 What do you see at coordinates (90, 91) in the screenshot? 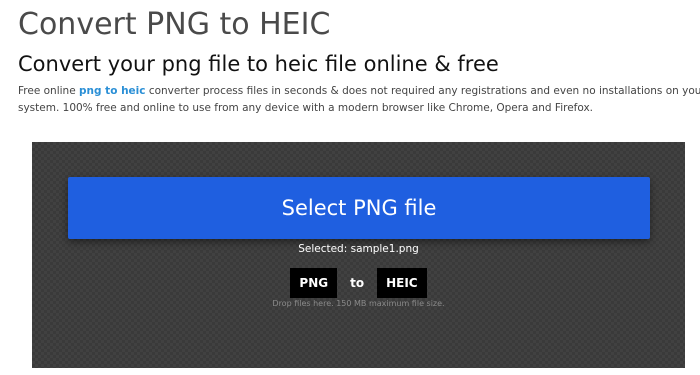
I see `from-format-link: png` at bounding box center [90, 91].